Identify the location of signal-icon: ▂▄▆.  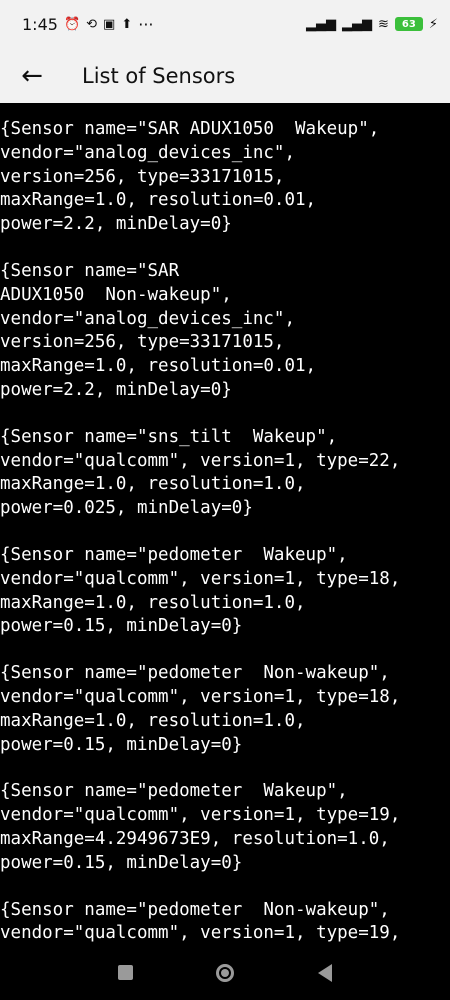
(320, 24).